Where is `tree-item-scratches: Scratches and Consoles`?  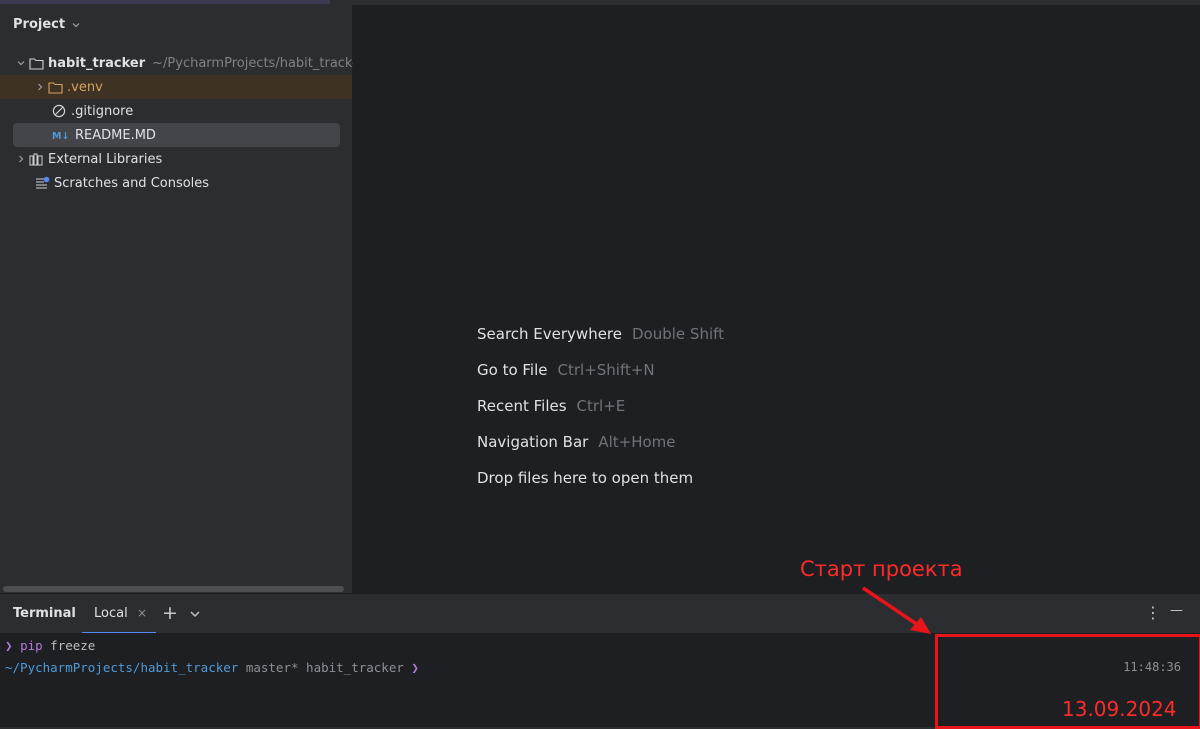 tree-item-scratches: Scratches and Consoles is located at coordinates (121, 183).